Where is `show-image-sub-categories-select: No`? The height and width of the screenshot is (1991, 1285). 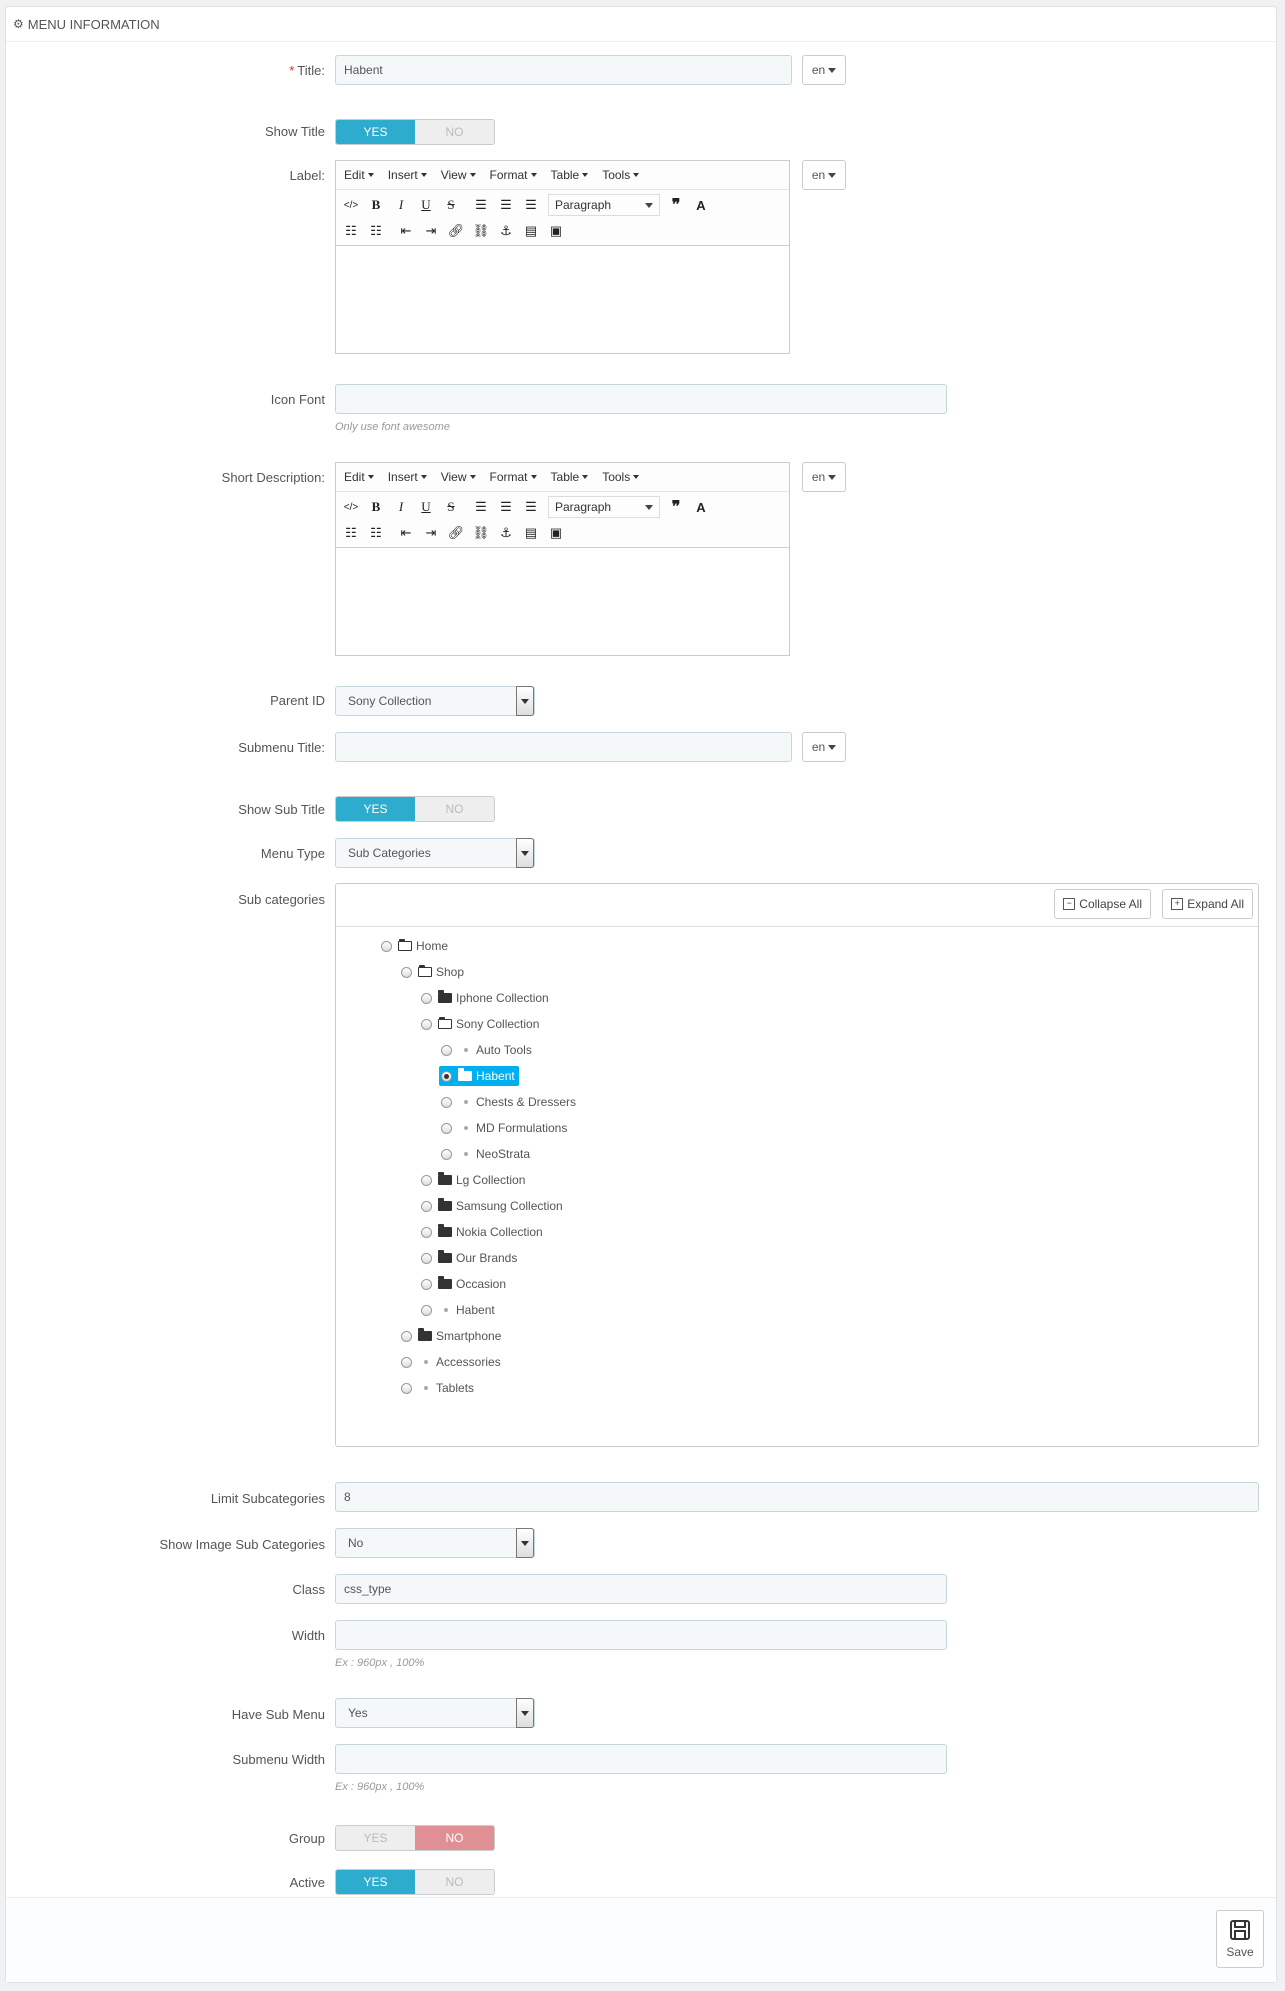
show-image-sub-categories-select: No is located at coordinates (435, 1543).